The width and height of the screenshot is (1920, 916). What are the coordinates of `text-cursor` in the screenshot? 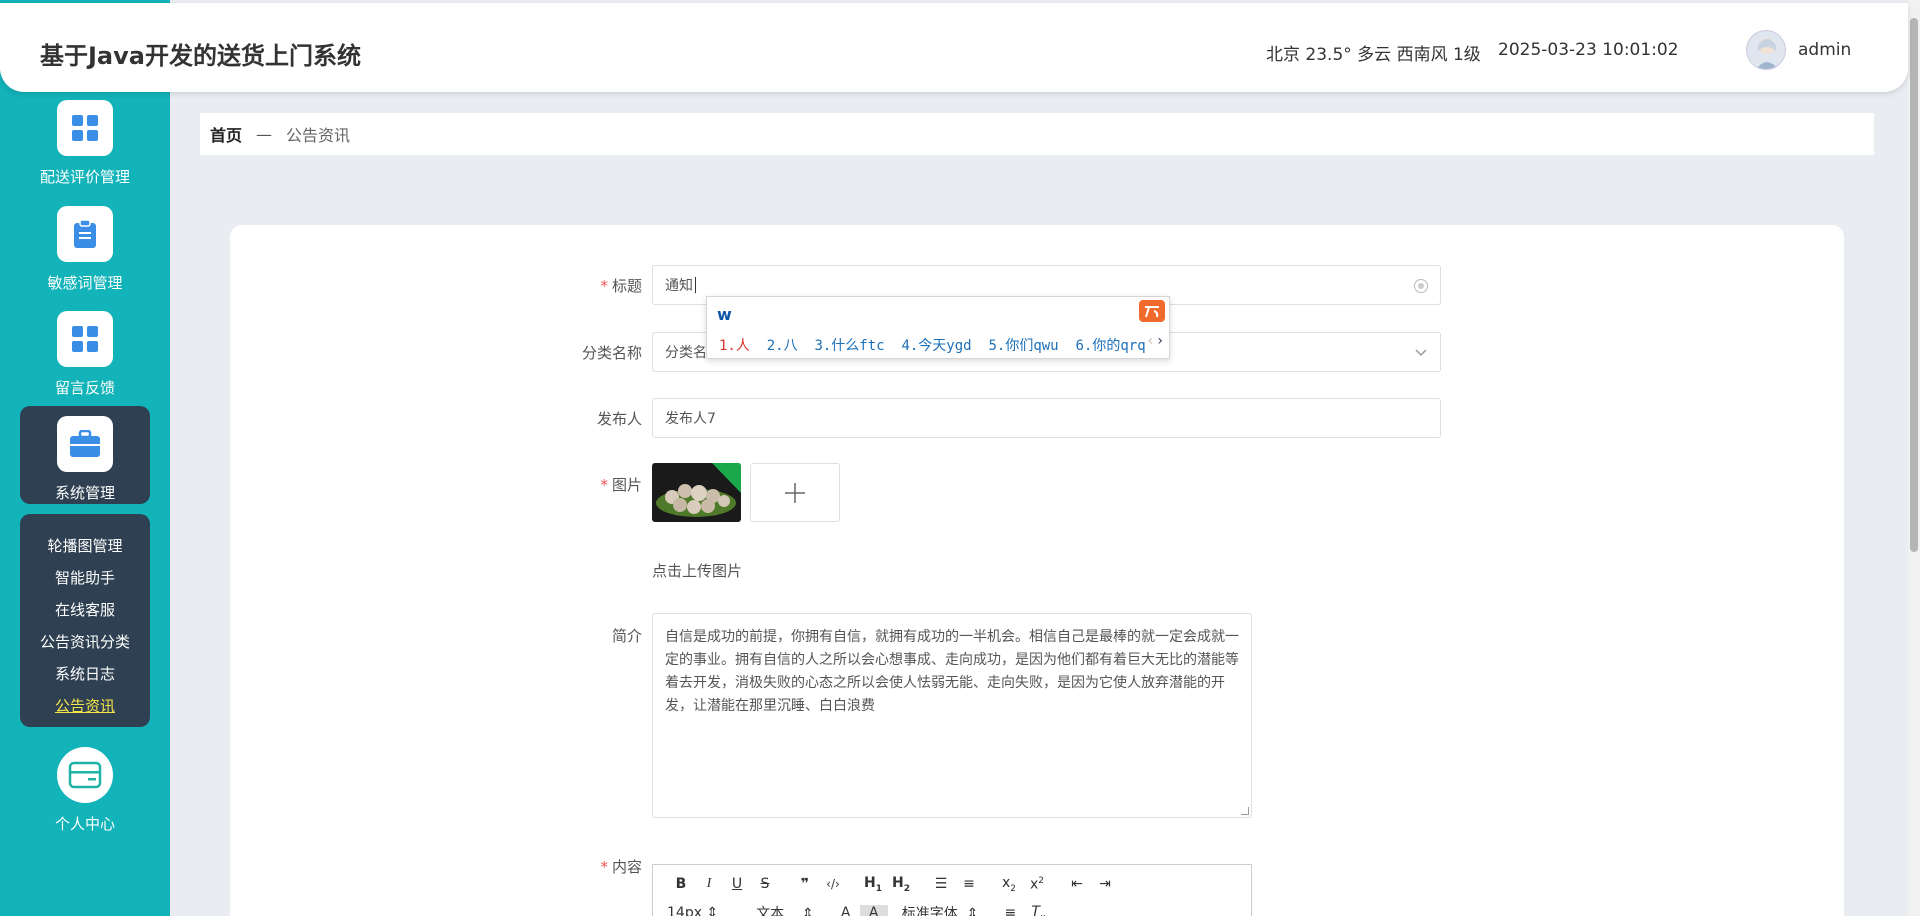 It's located at (695, 285).